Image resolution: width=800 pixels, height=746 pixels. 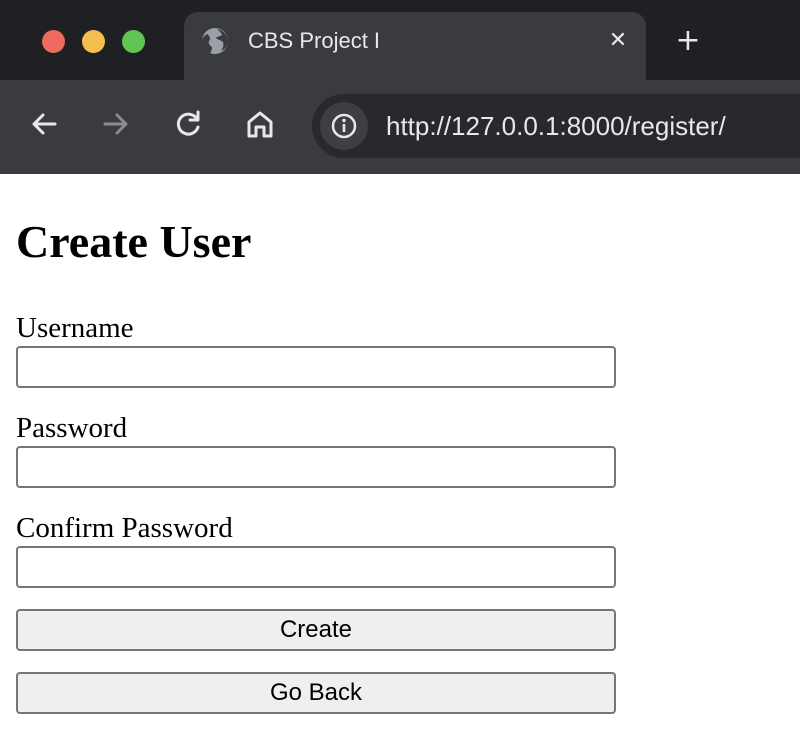 I want to click on close-window-button, so click(x=53, y=41).